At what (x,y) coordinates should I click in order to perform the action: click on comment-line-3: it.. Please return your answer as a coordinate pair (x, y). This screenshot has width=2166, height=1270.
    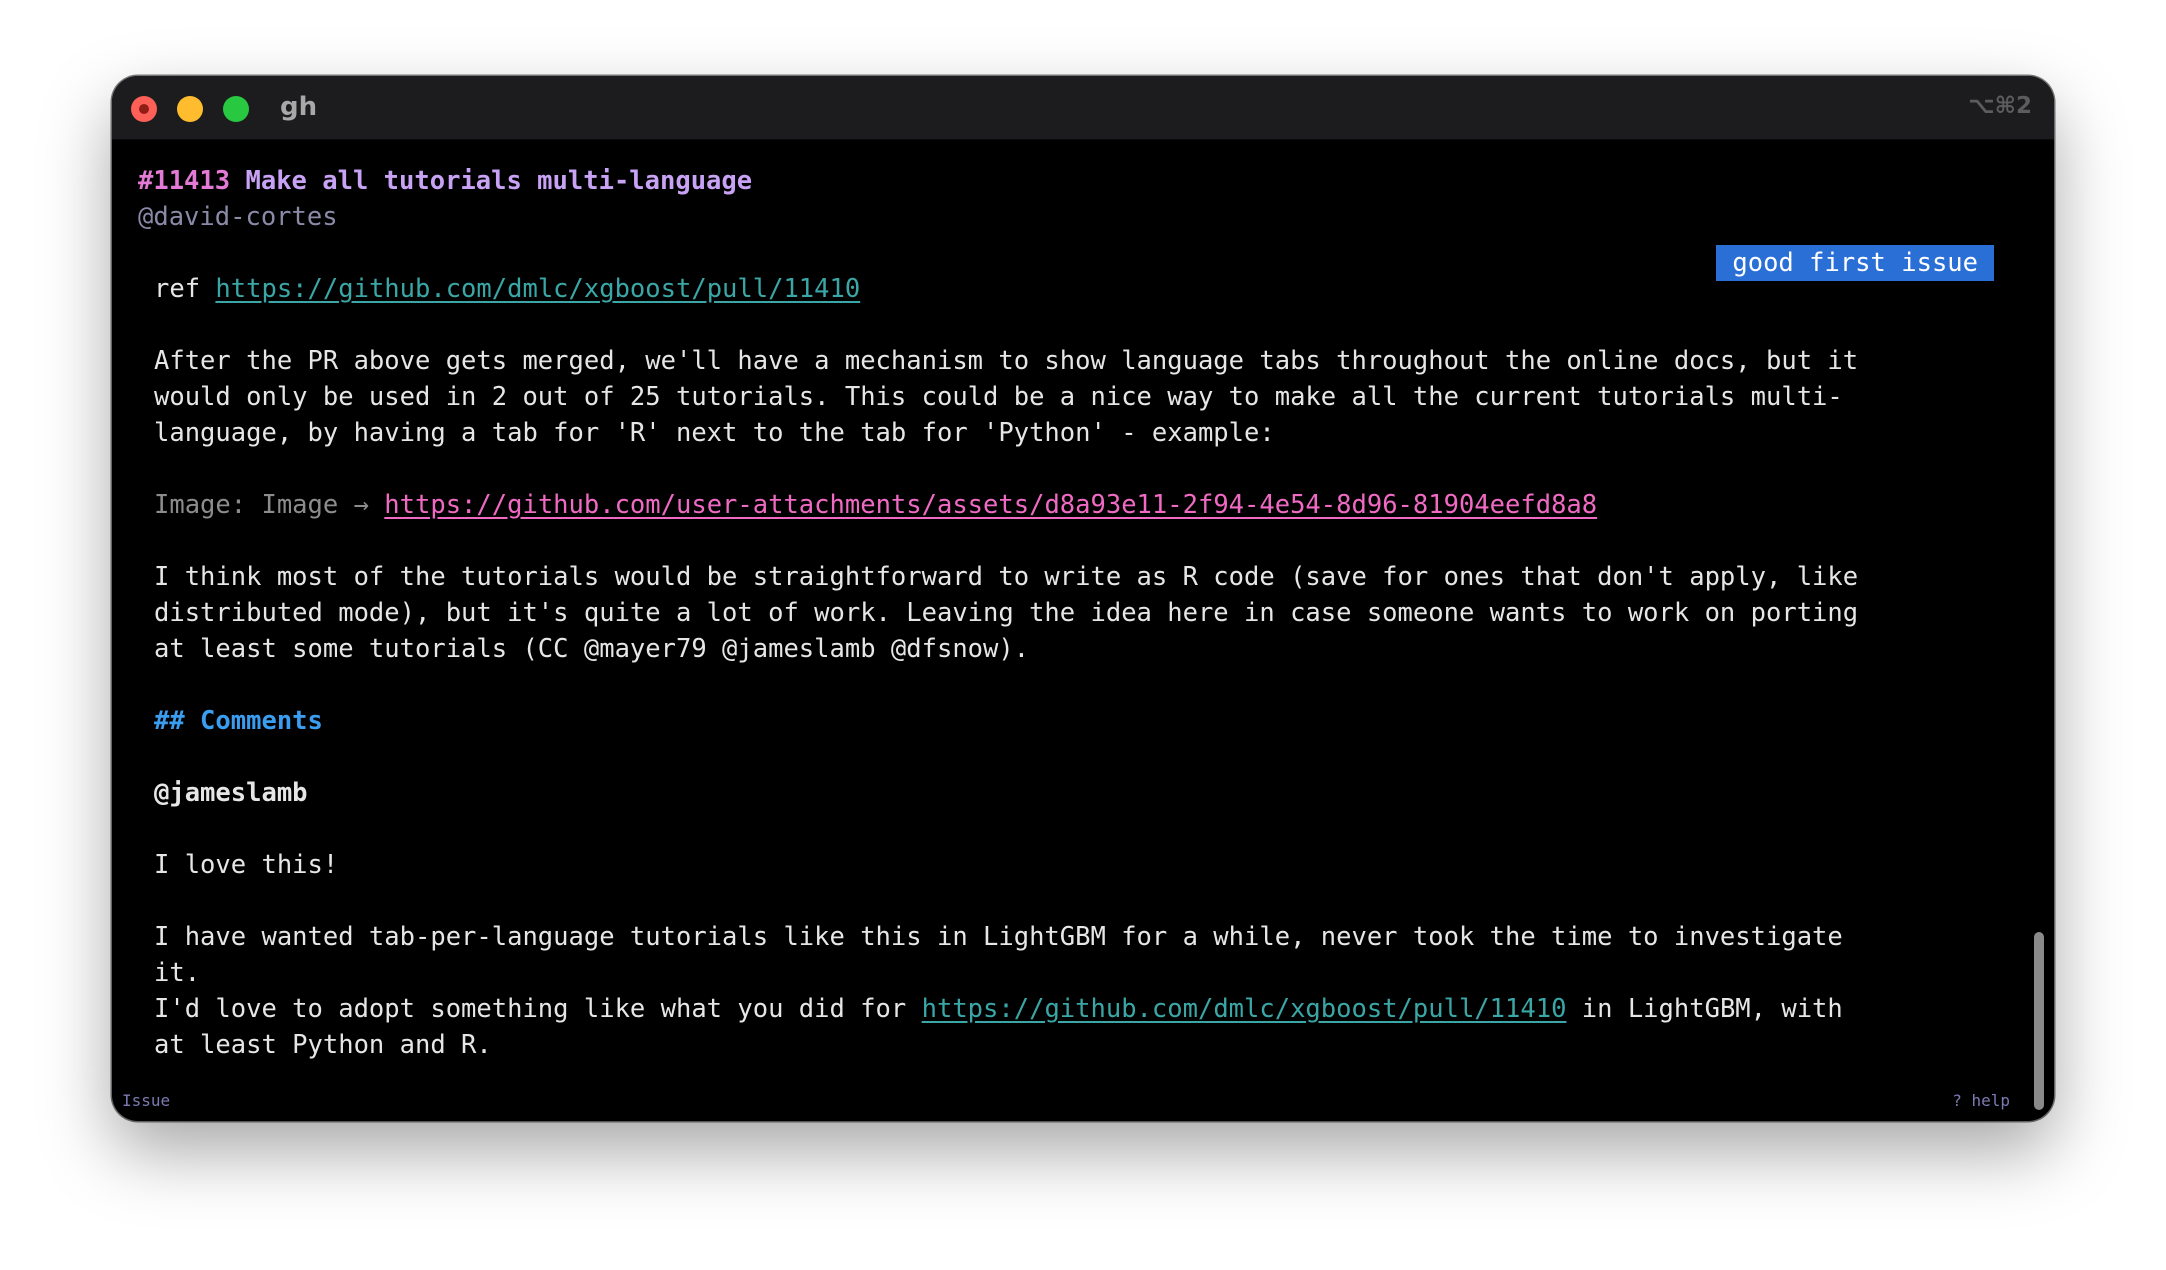
    Looking at the image, I should click on (177, 973).